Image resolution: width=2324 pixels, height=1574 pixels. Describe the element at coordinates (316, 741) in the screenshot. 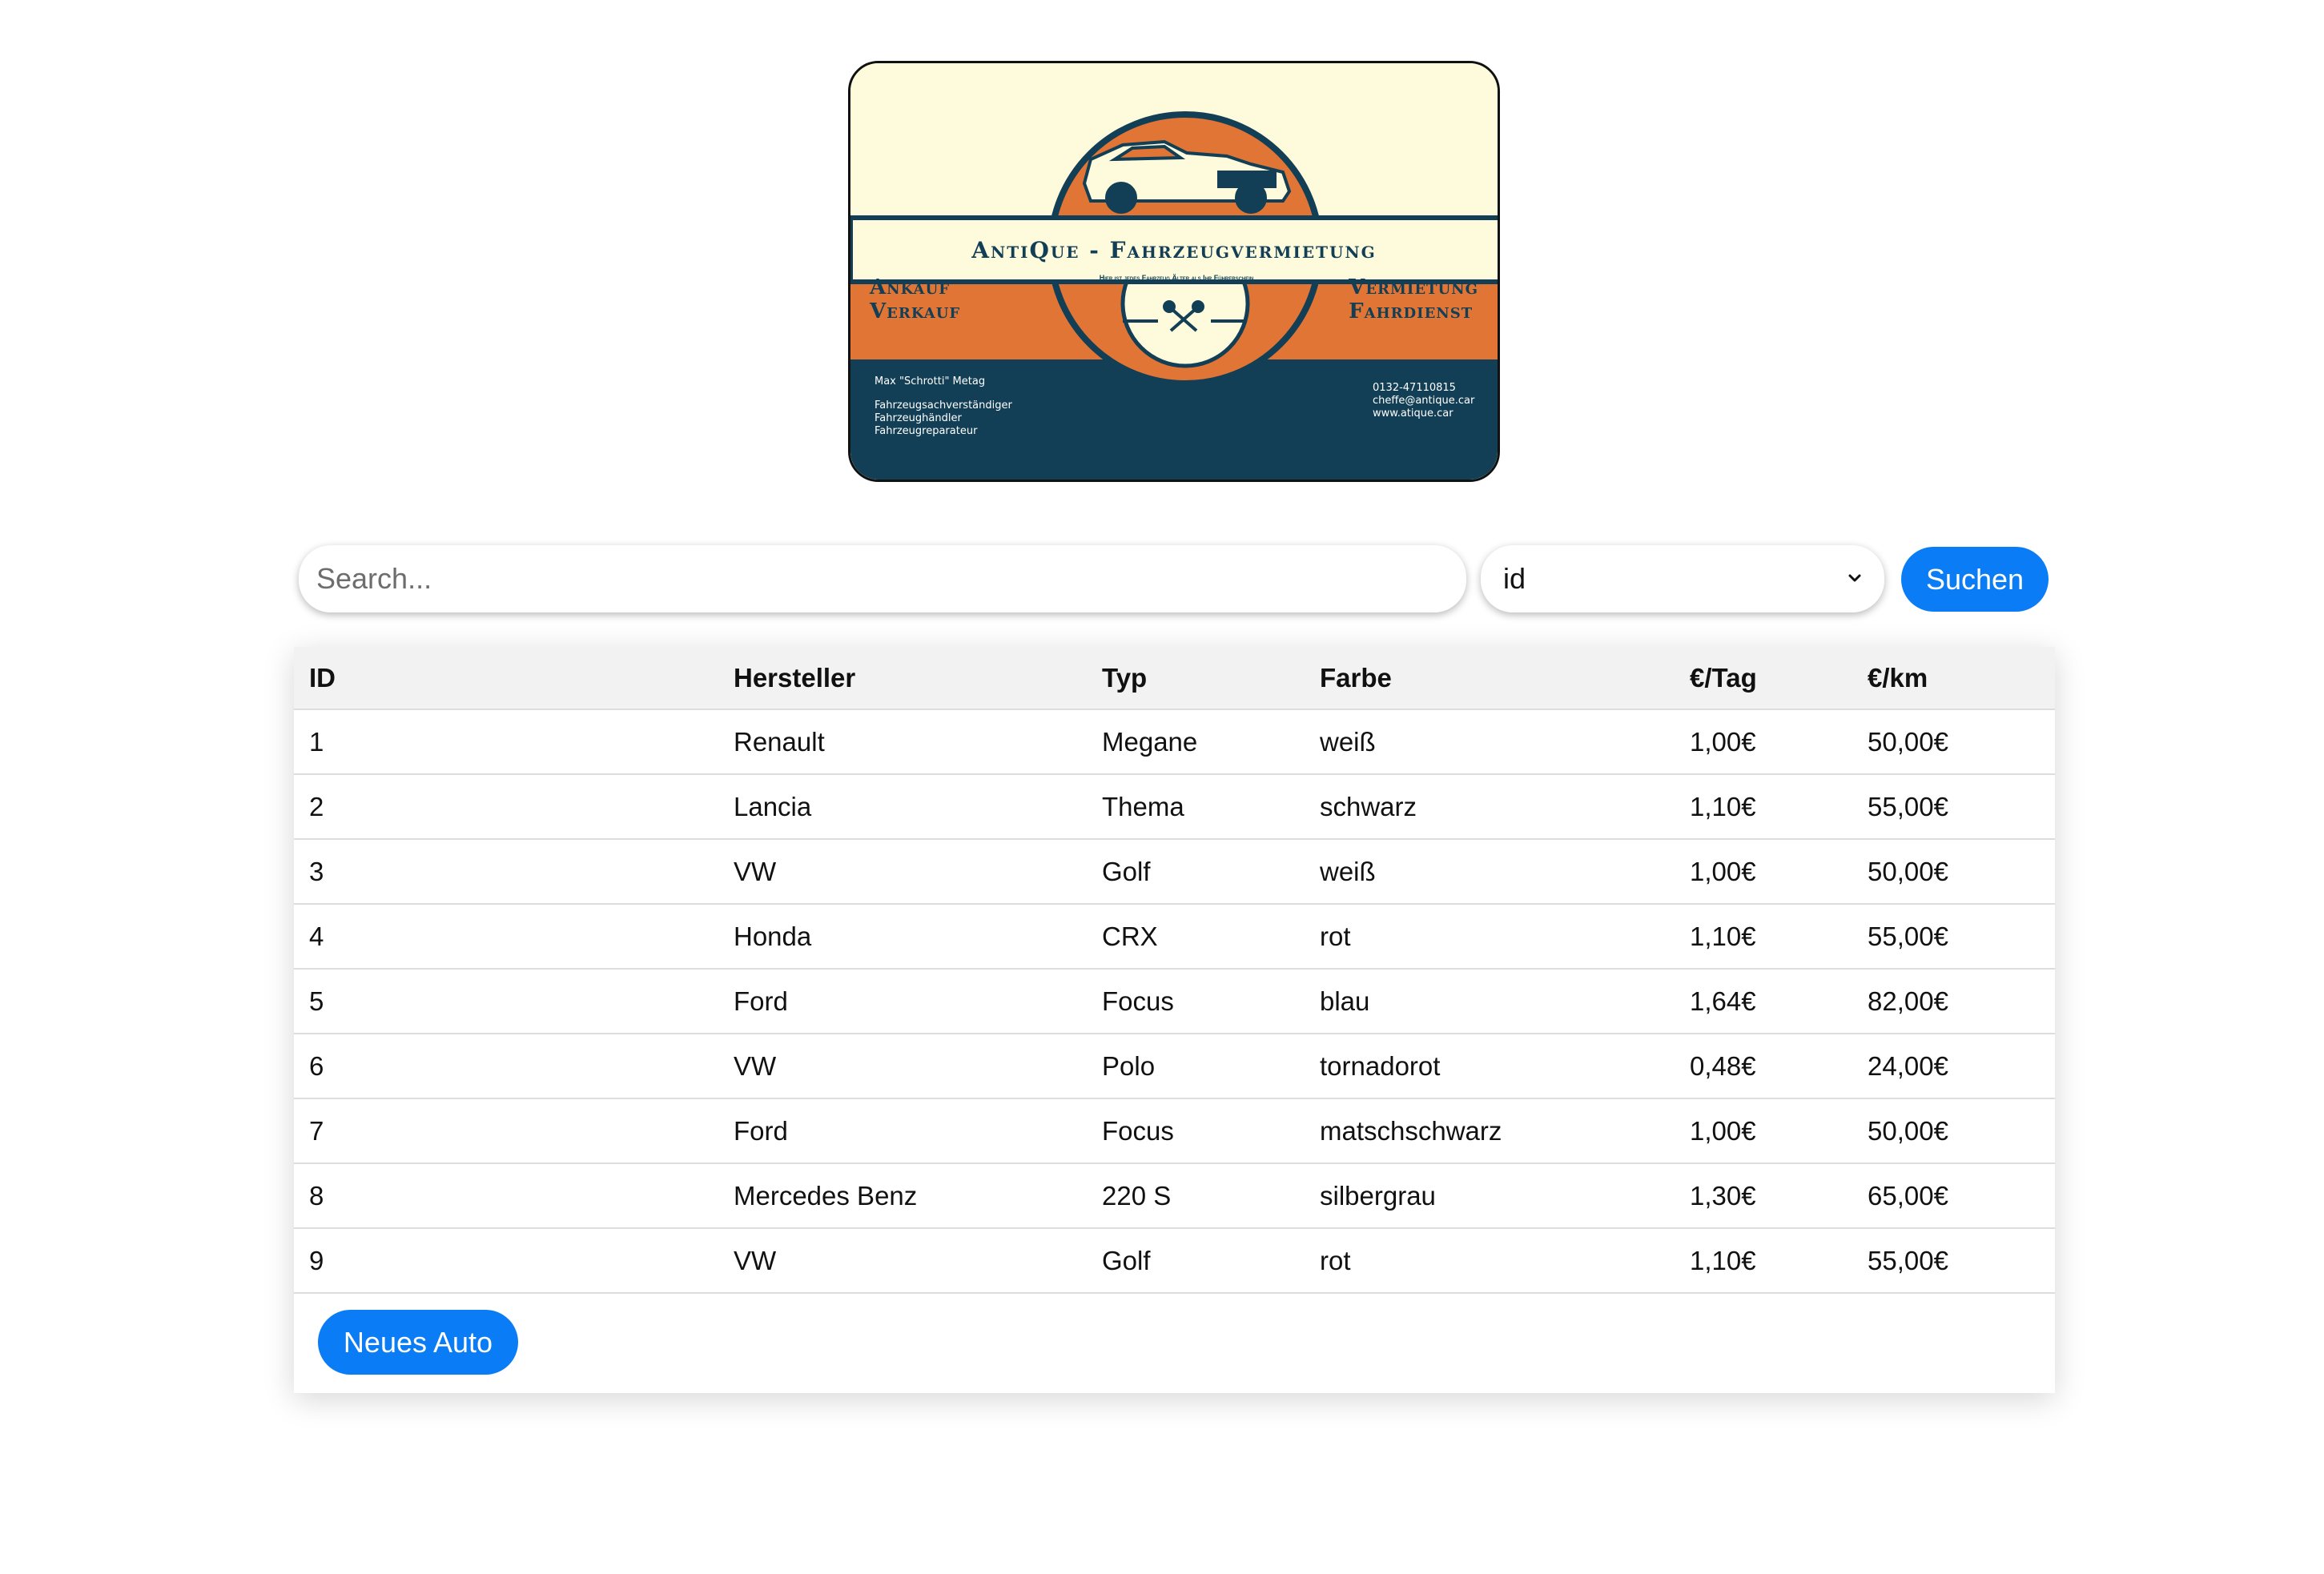

I see `cell-id: 1` at that location.